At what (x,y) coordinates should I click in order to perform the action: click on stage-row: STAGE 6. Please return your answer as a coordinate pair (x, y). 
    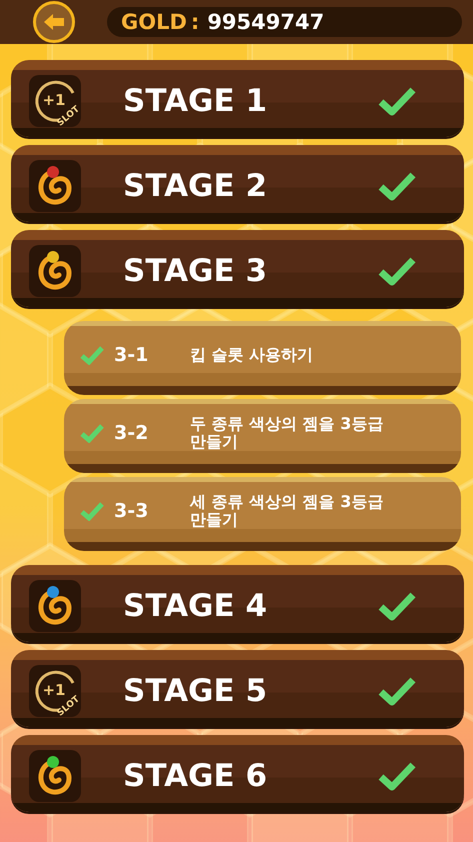
    Looking at the image, I should click on (237, 773).